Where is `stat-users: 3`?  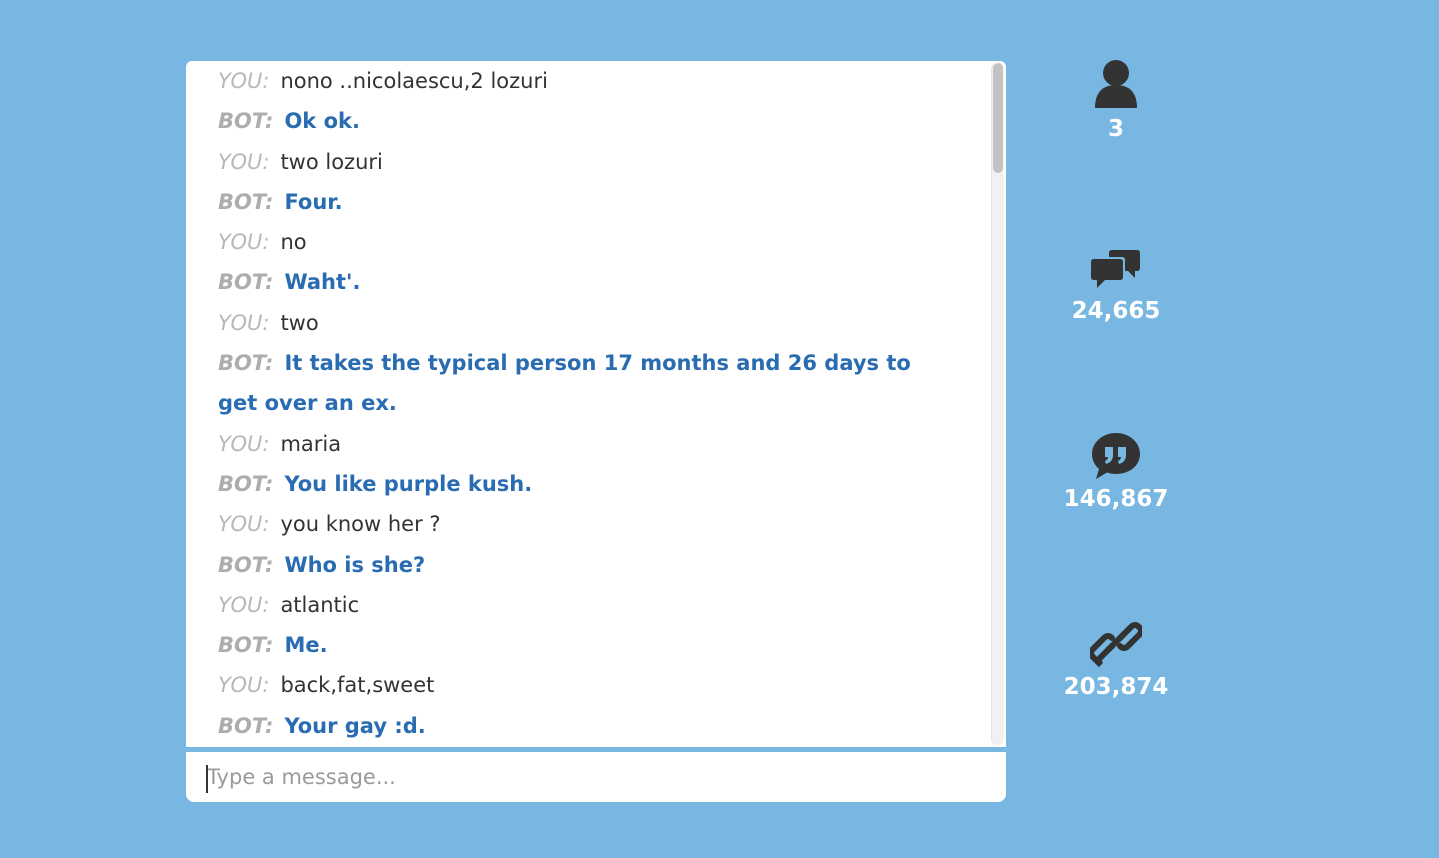
stat-users: 3 is located at coordinates (1116, 100).